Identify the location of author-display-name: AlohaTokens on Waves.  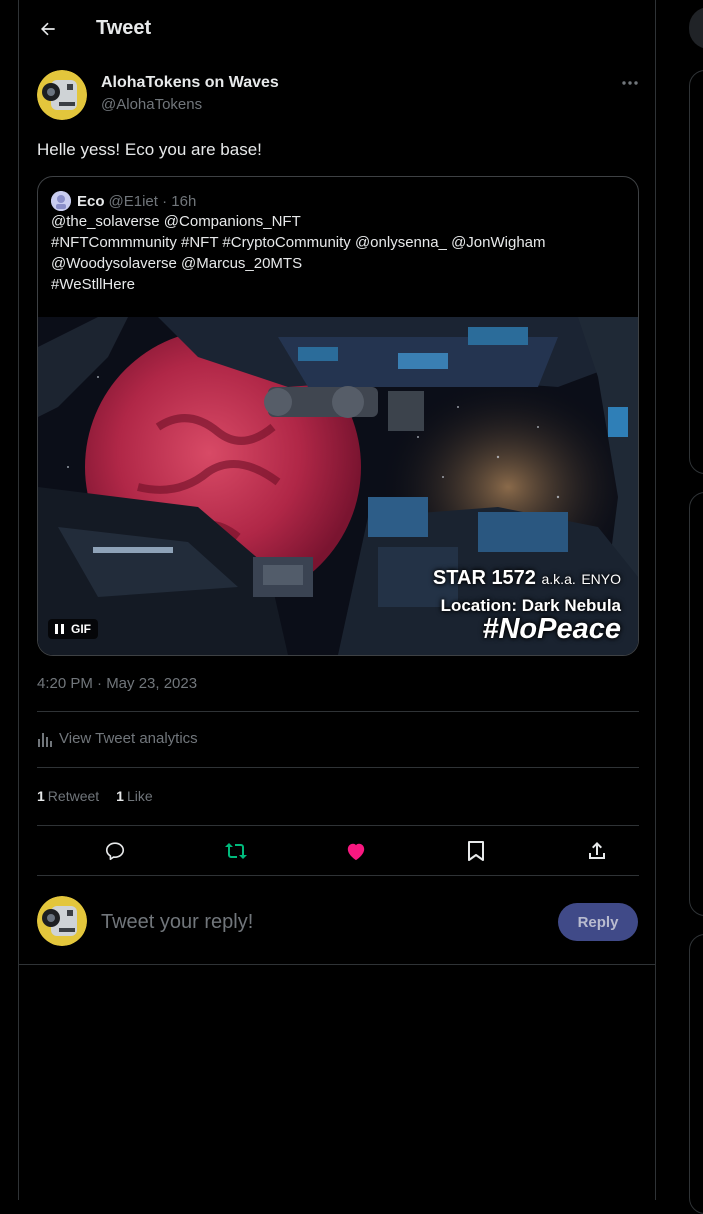
(190, 83).